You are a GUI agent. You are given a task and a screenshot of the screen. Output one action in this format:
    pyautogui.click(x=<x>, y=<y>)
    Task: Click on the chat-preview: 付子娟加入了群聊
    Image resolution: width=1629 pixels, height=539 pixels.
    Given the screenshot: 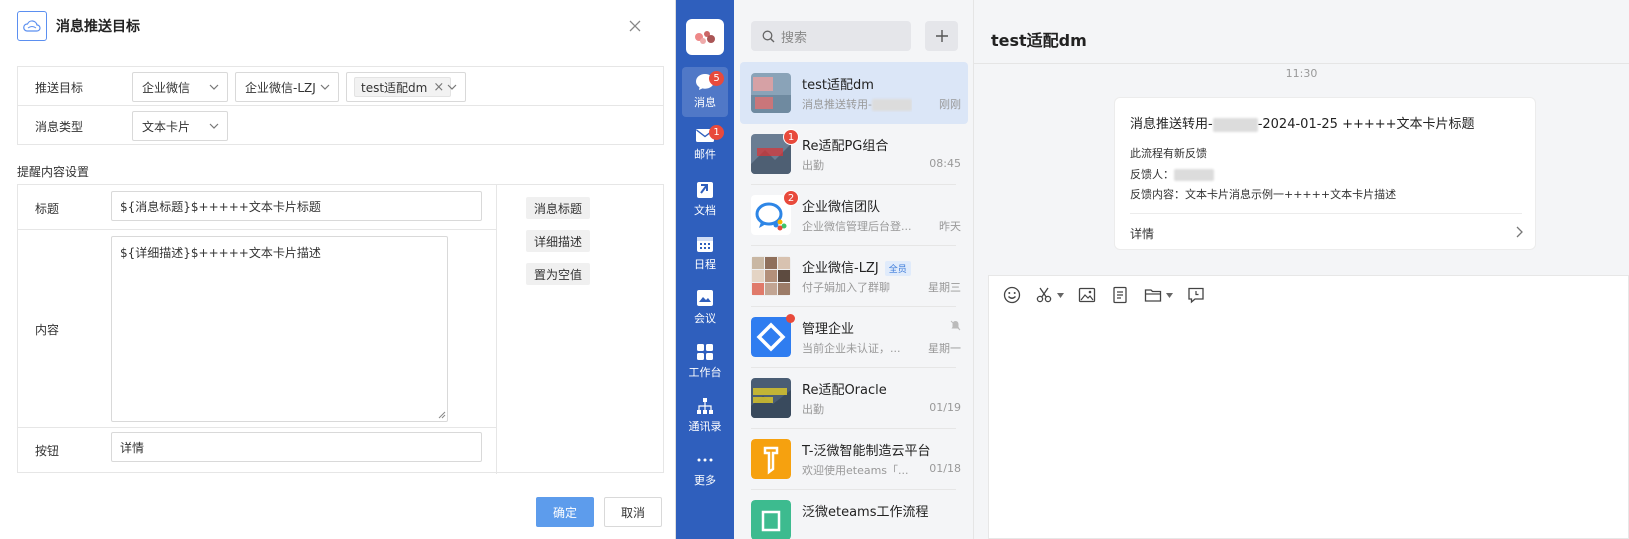 What is the action you would take?
    pyautogui.click(x=846, y=287)
    